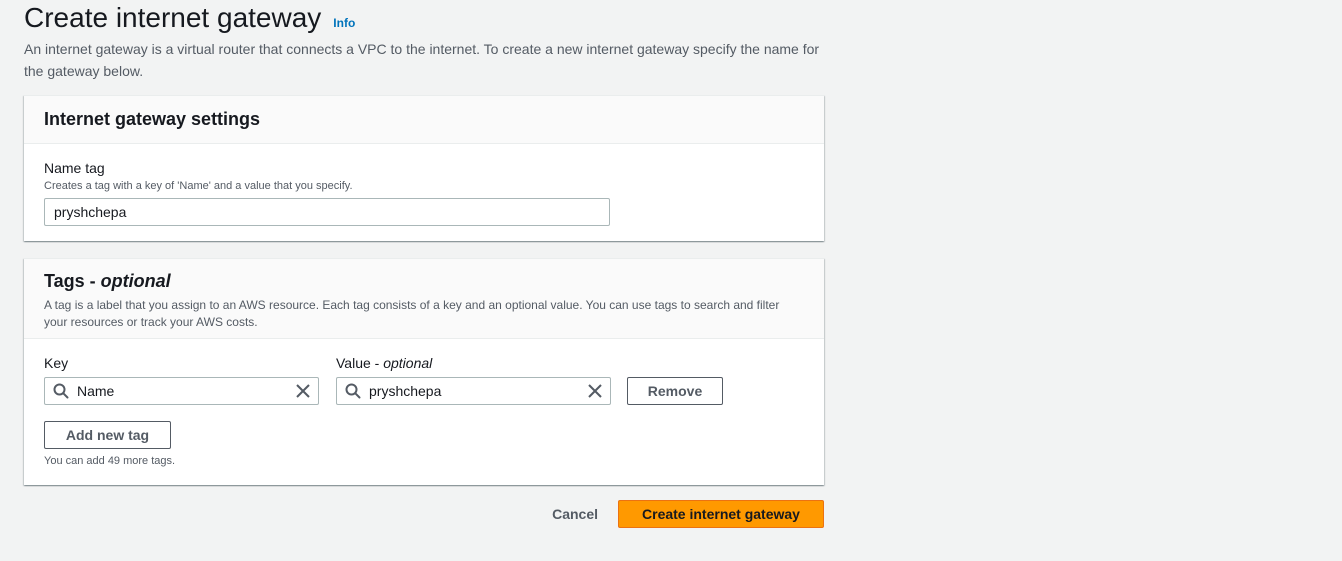 The height and width of the screenshot is (561, 1342). What do you see at coordinates (473, 391) in the screenshot?
I see `tag-value-input: pryshchepa` at bounding box center [473, 391].